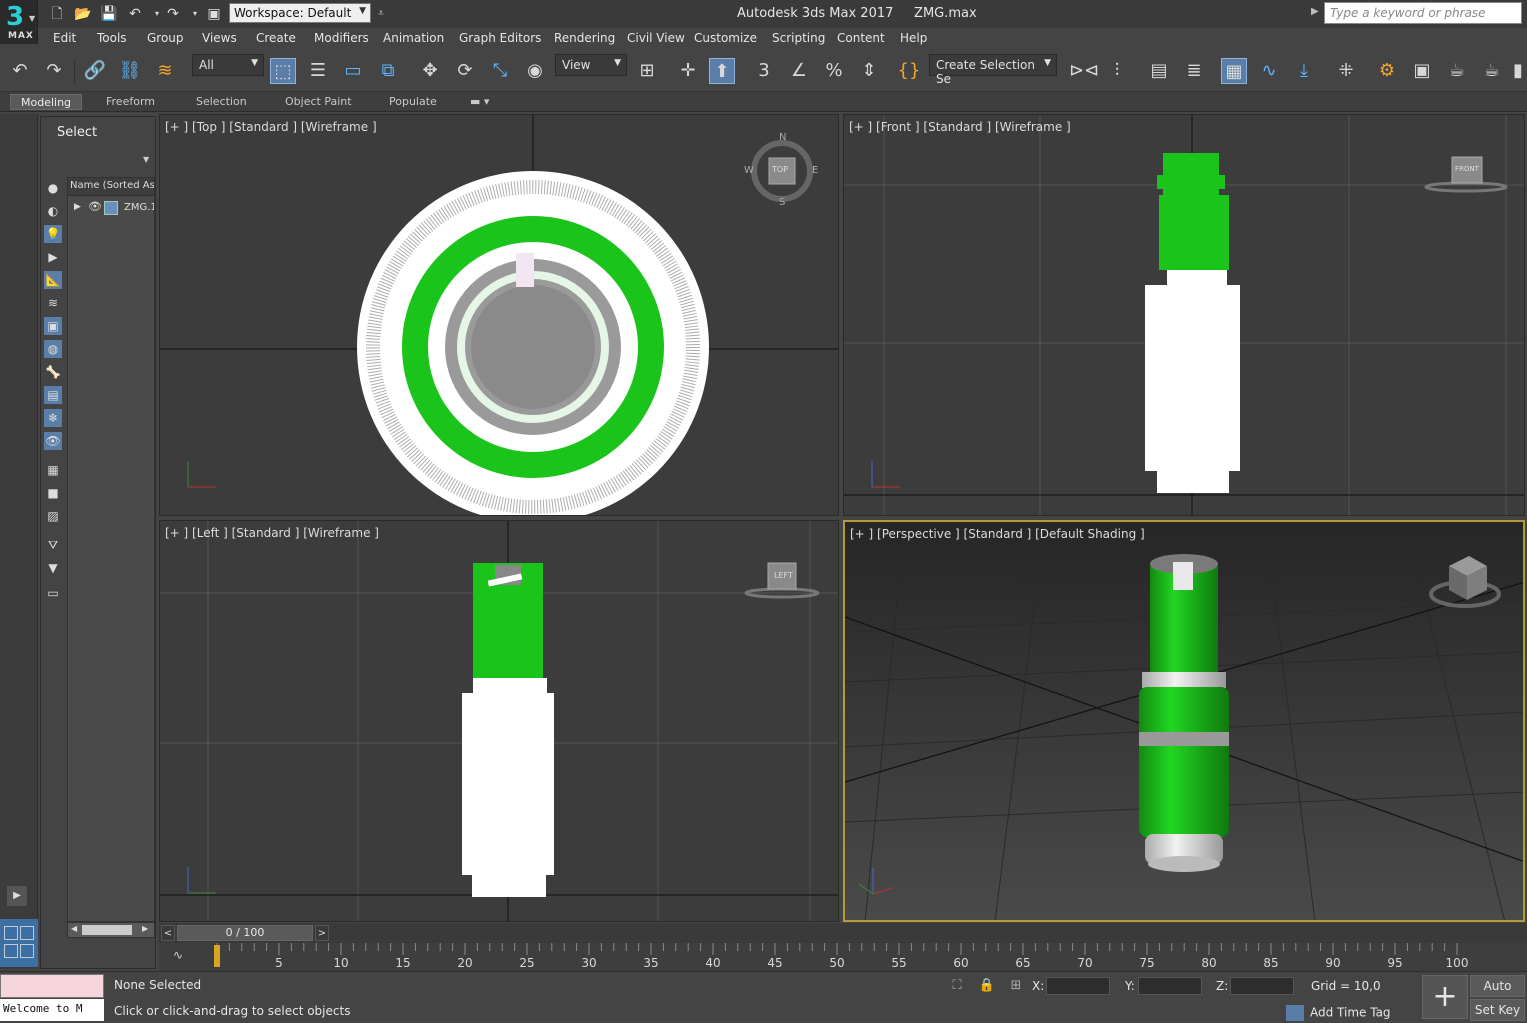 The image size is (1527, 1023). Describe the element at coordinates (111, 187) in the screenshot. I see `name-column-header: Name (Sorted Asc` at that location.